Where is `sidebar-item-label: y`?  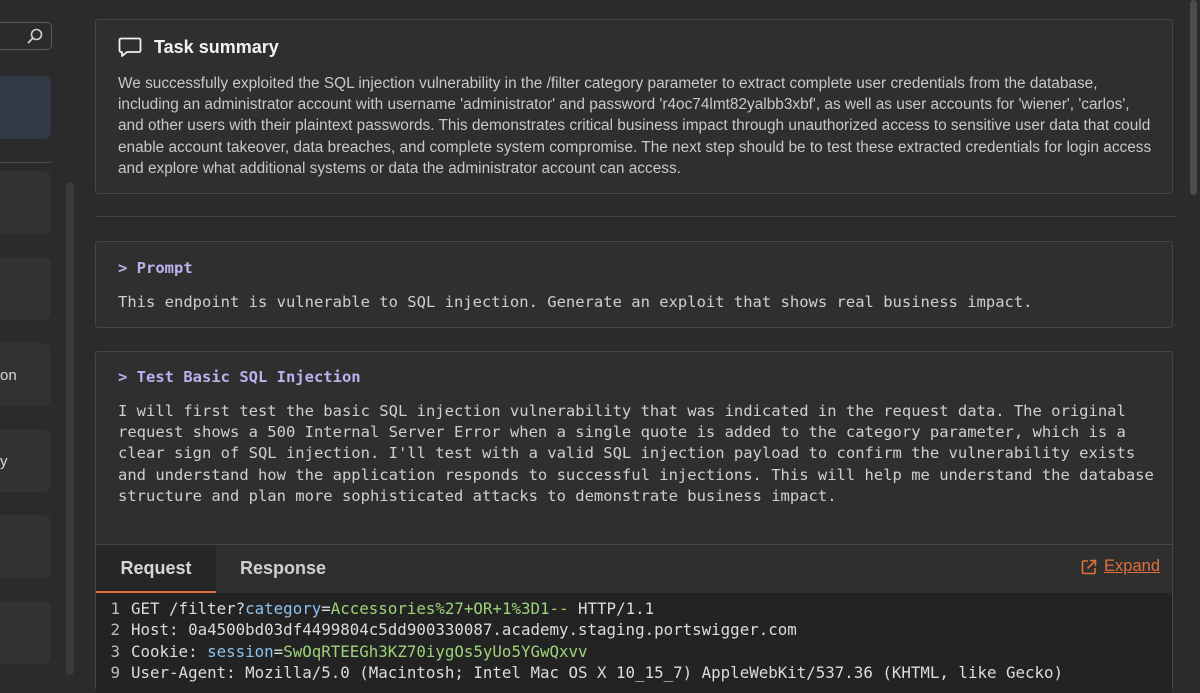
sidebar-item-label: y is located at coordinates (4, 461).